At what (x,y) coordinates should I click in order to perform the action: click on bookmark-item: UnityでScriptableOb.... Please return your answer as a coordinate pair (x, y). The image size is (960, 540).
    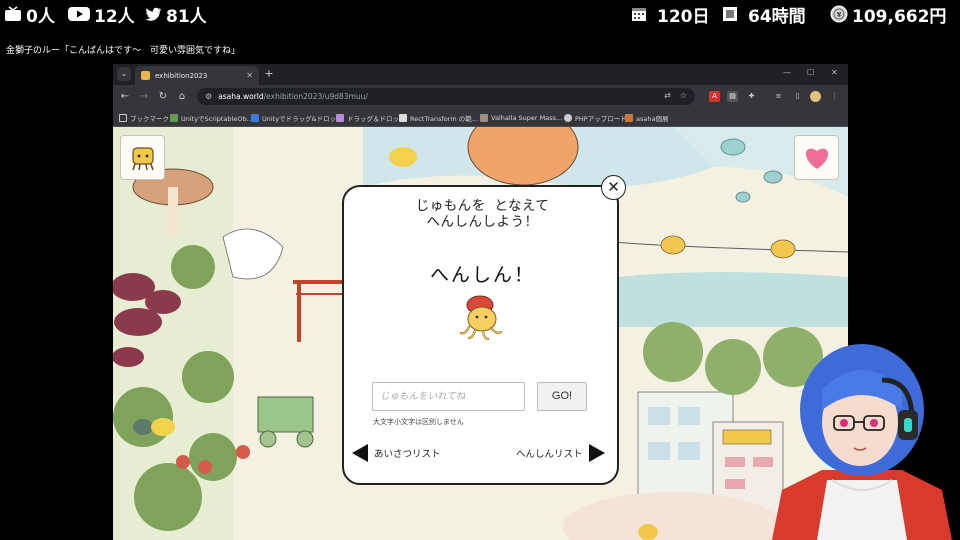
    Looking at the image, I should click on (211, 117).